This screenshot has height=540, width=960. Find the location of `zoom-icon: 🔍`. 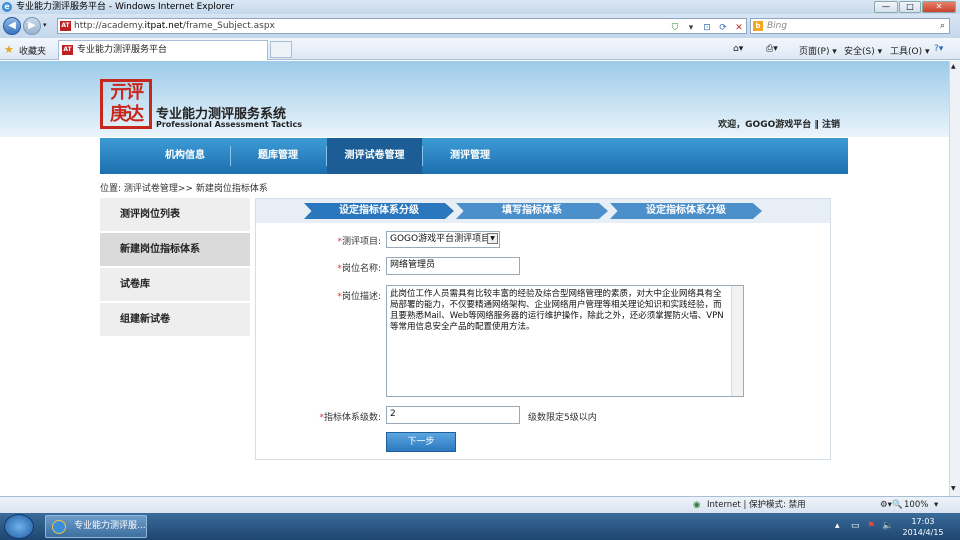

zoom-icon: 🔍 is located at coordinates (897, 505).